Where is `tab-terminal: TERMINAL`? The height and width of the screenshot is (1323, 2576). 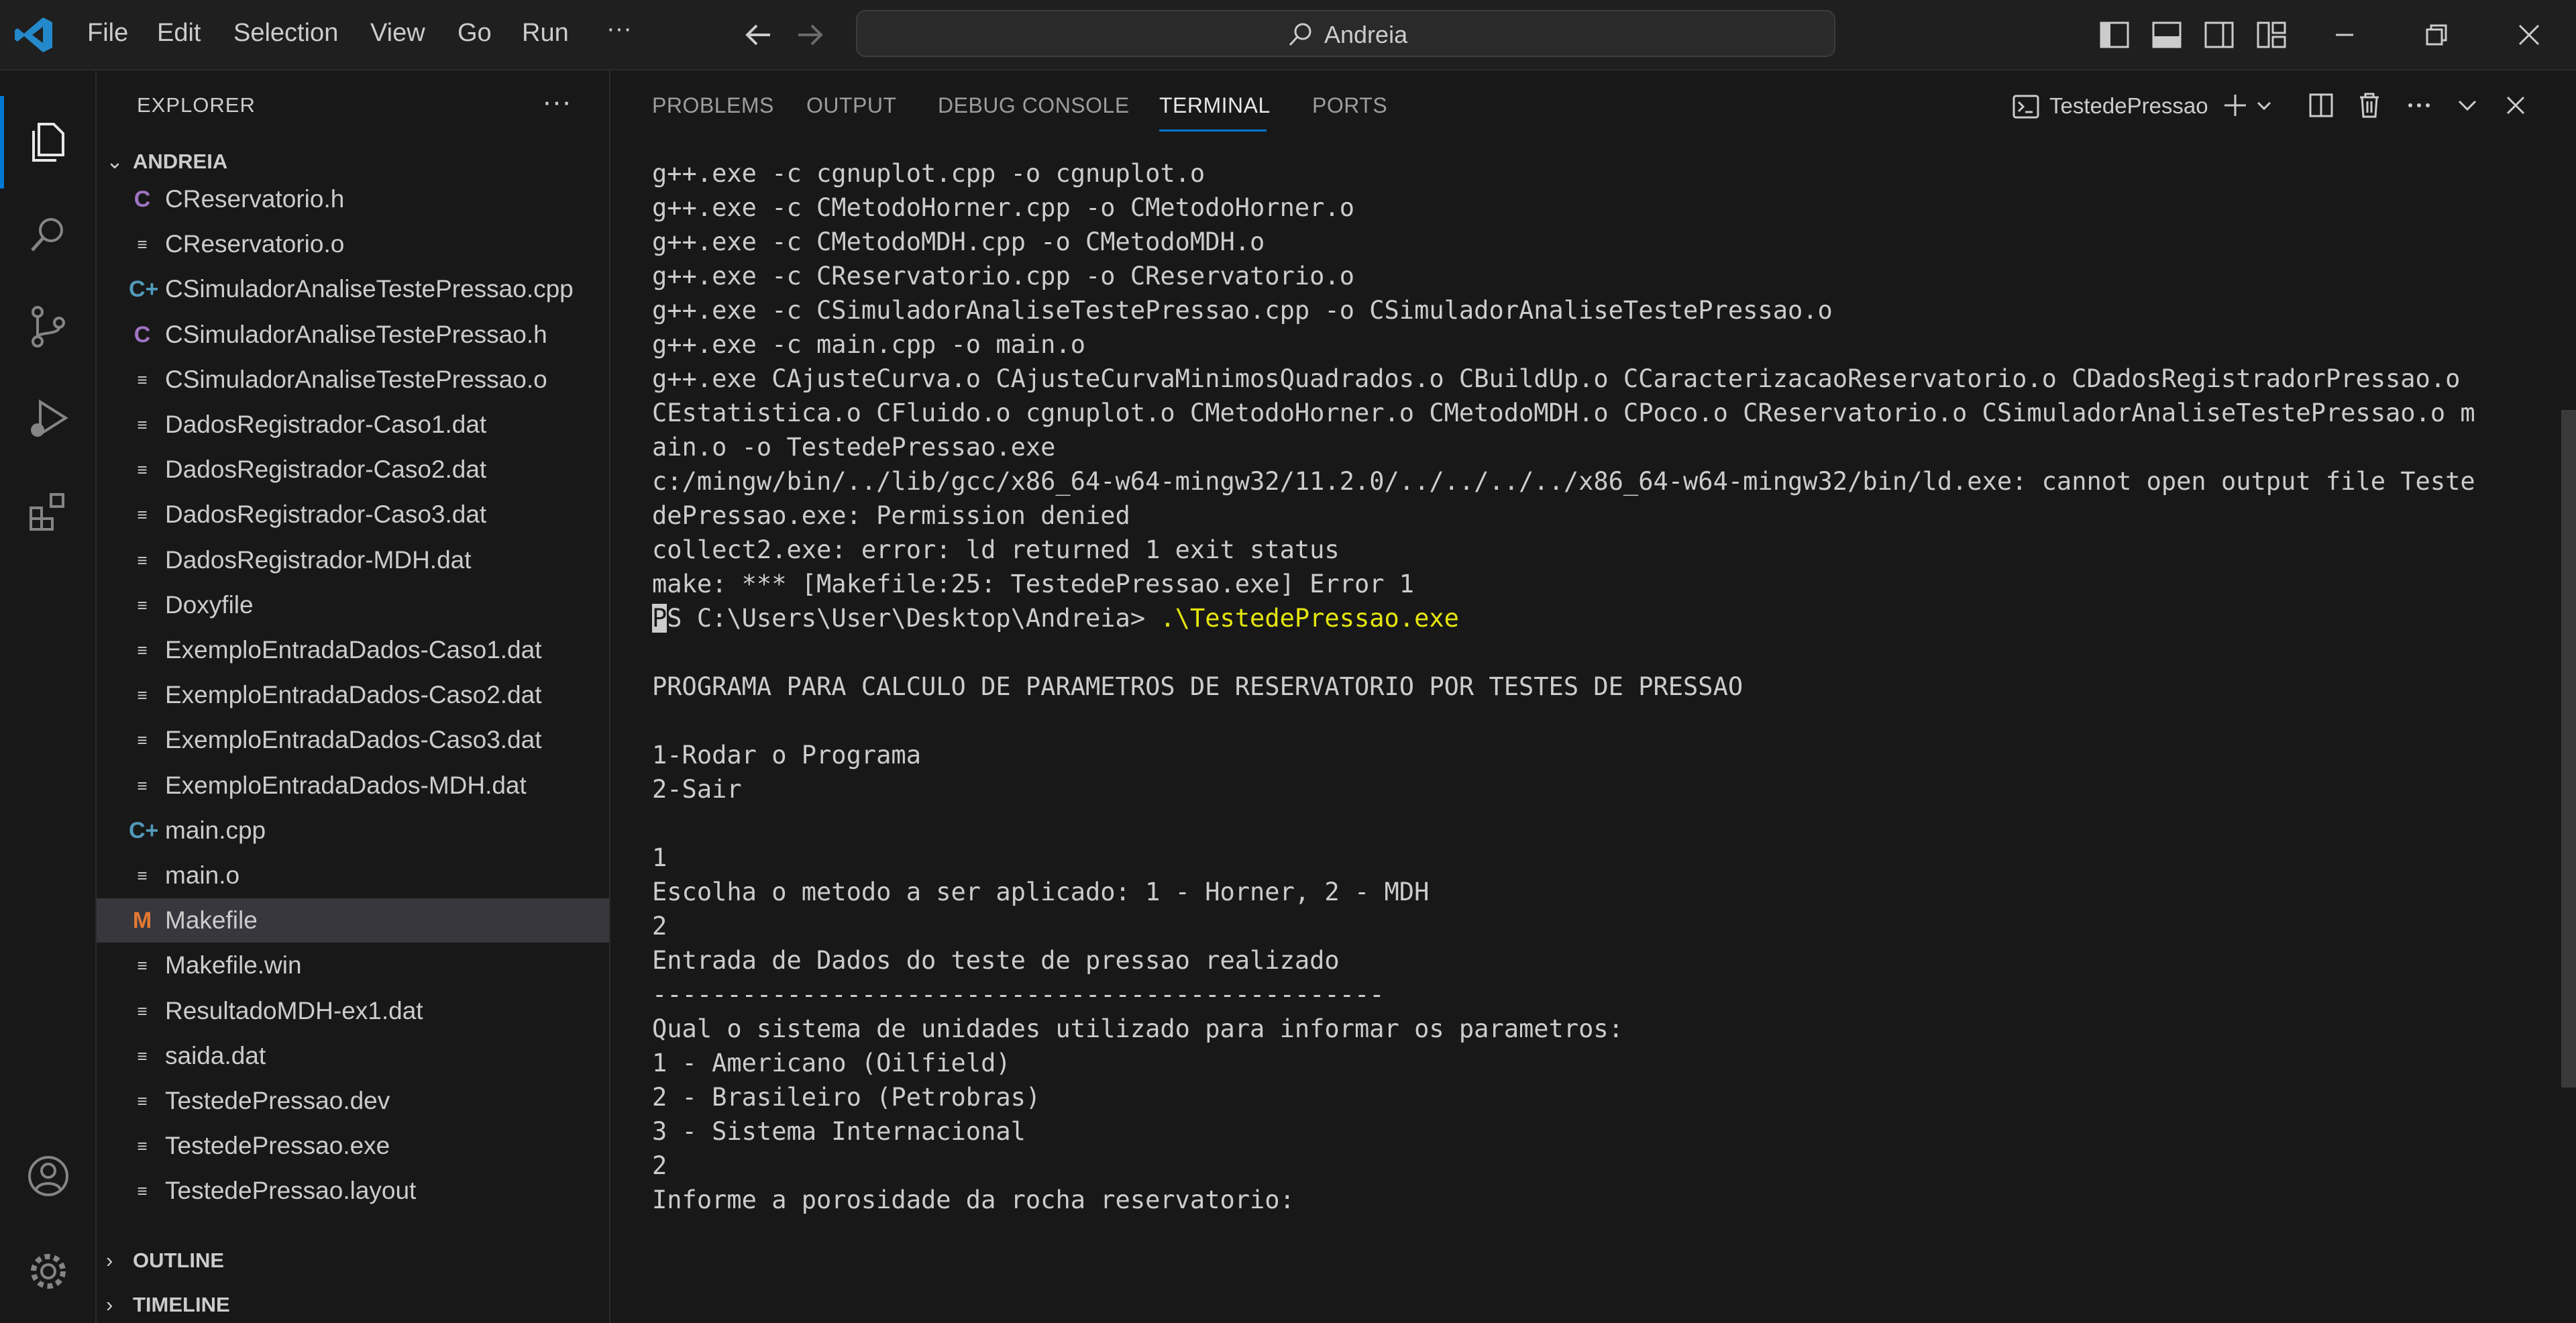 tab-terminal: TERMINAL is located at coordinates (1215, 105).